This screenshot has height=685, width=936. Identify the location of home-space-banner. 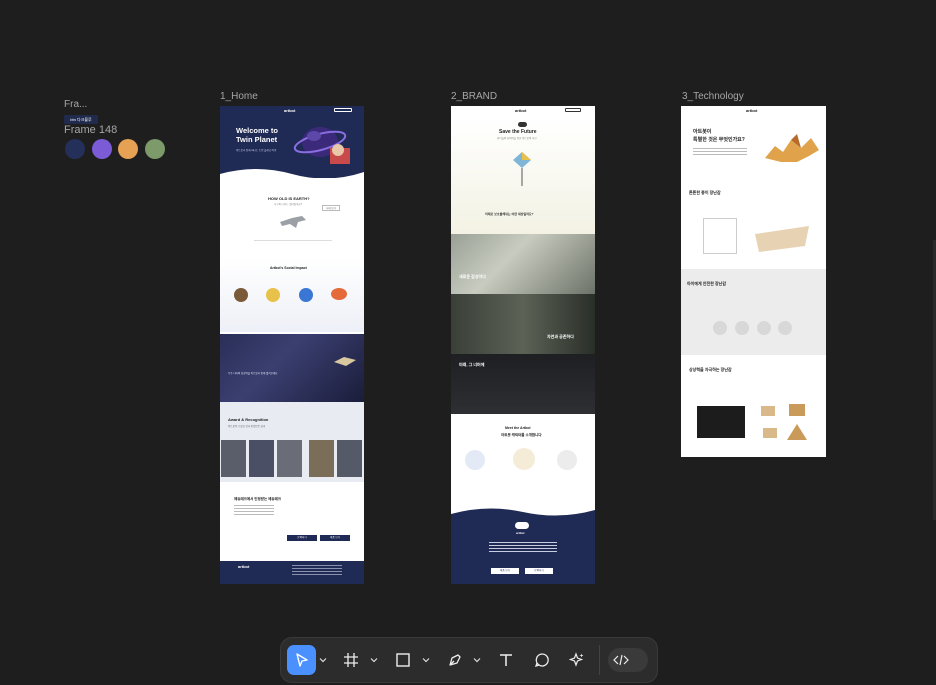
(292, 368).